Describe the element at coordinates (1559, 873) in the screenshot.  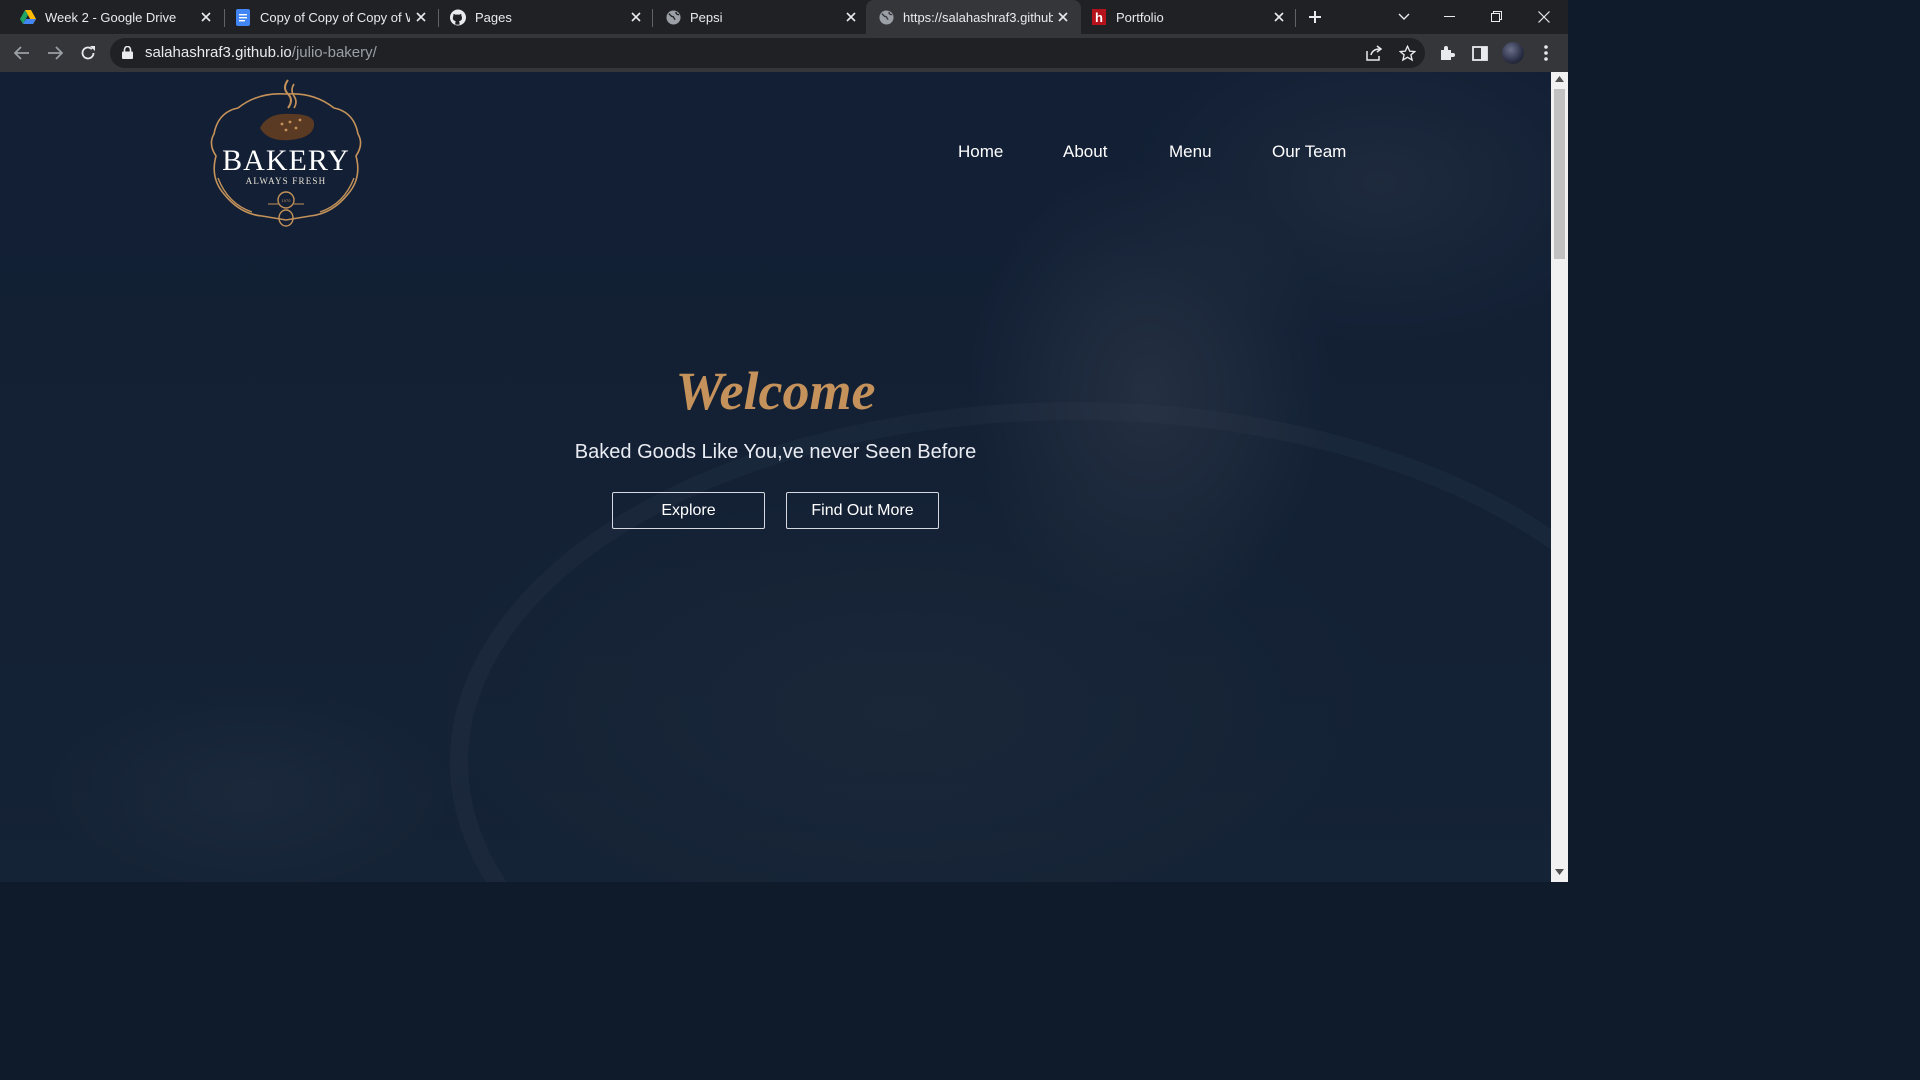
I see `scroll-down-arrow-icon` at that location.